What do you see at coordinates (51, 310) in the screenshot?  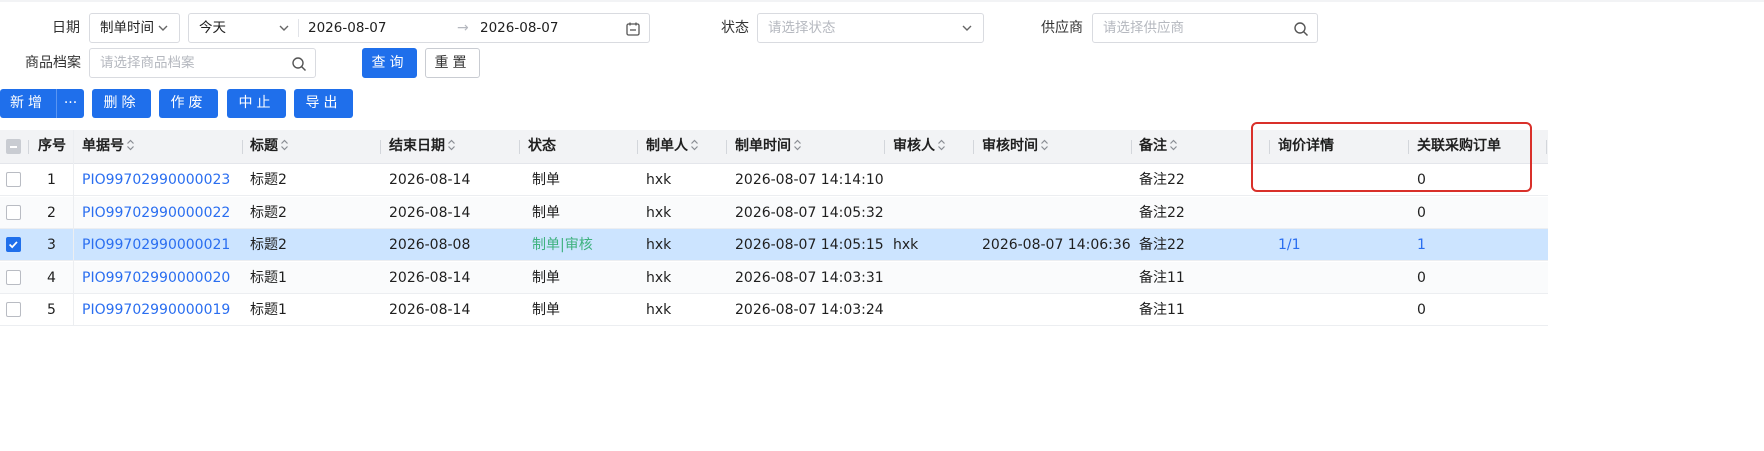 I see `cell-index: 5` at bounding box center [51, 310].